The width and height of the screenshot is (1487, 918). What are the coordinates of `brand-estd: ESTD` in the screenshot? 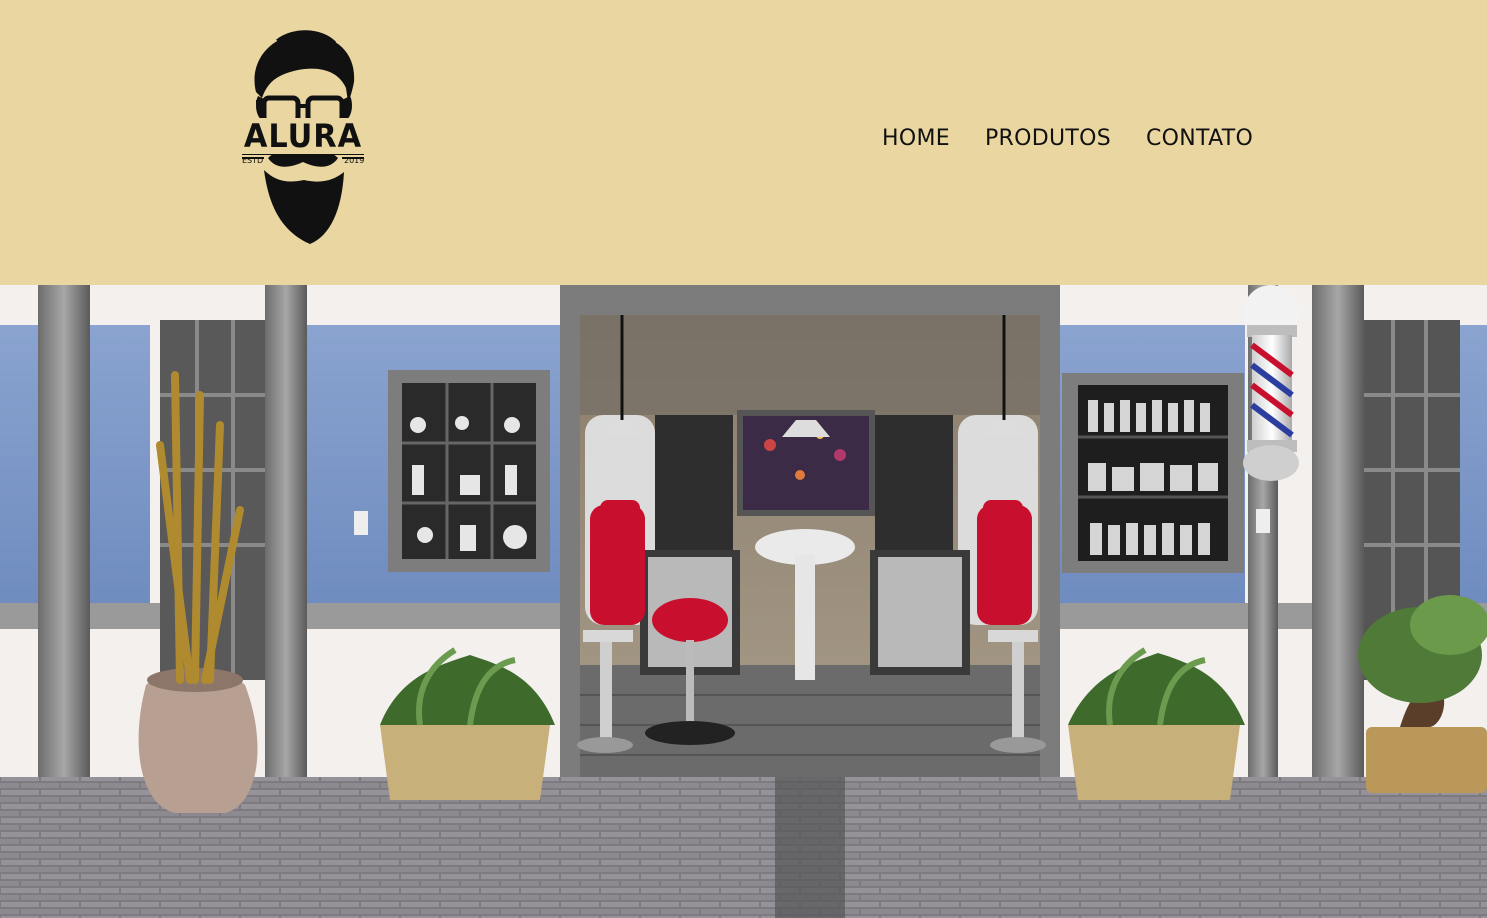 It's located at (253, 160).